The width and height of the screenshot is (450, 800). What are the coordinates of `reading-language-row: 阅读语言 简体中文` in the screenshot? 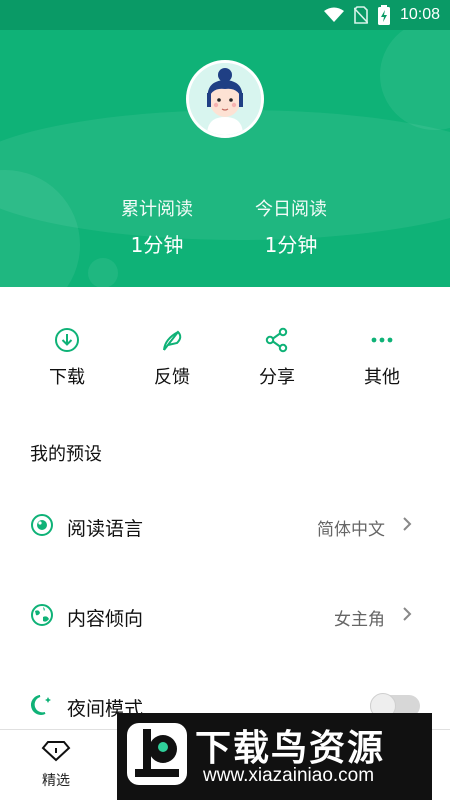 It's located at (225, 525).